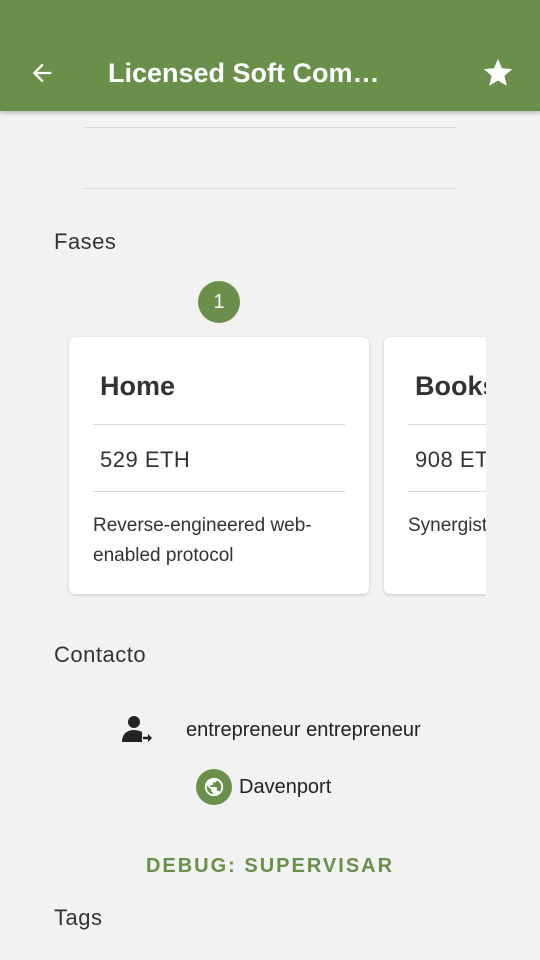  Describe the element at coordinates (78, 917) in the screenshot. I see `tags-heading: Tags` at that location.